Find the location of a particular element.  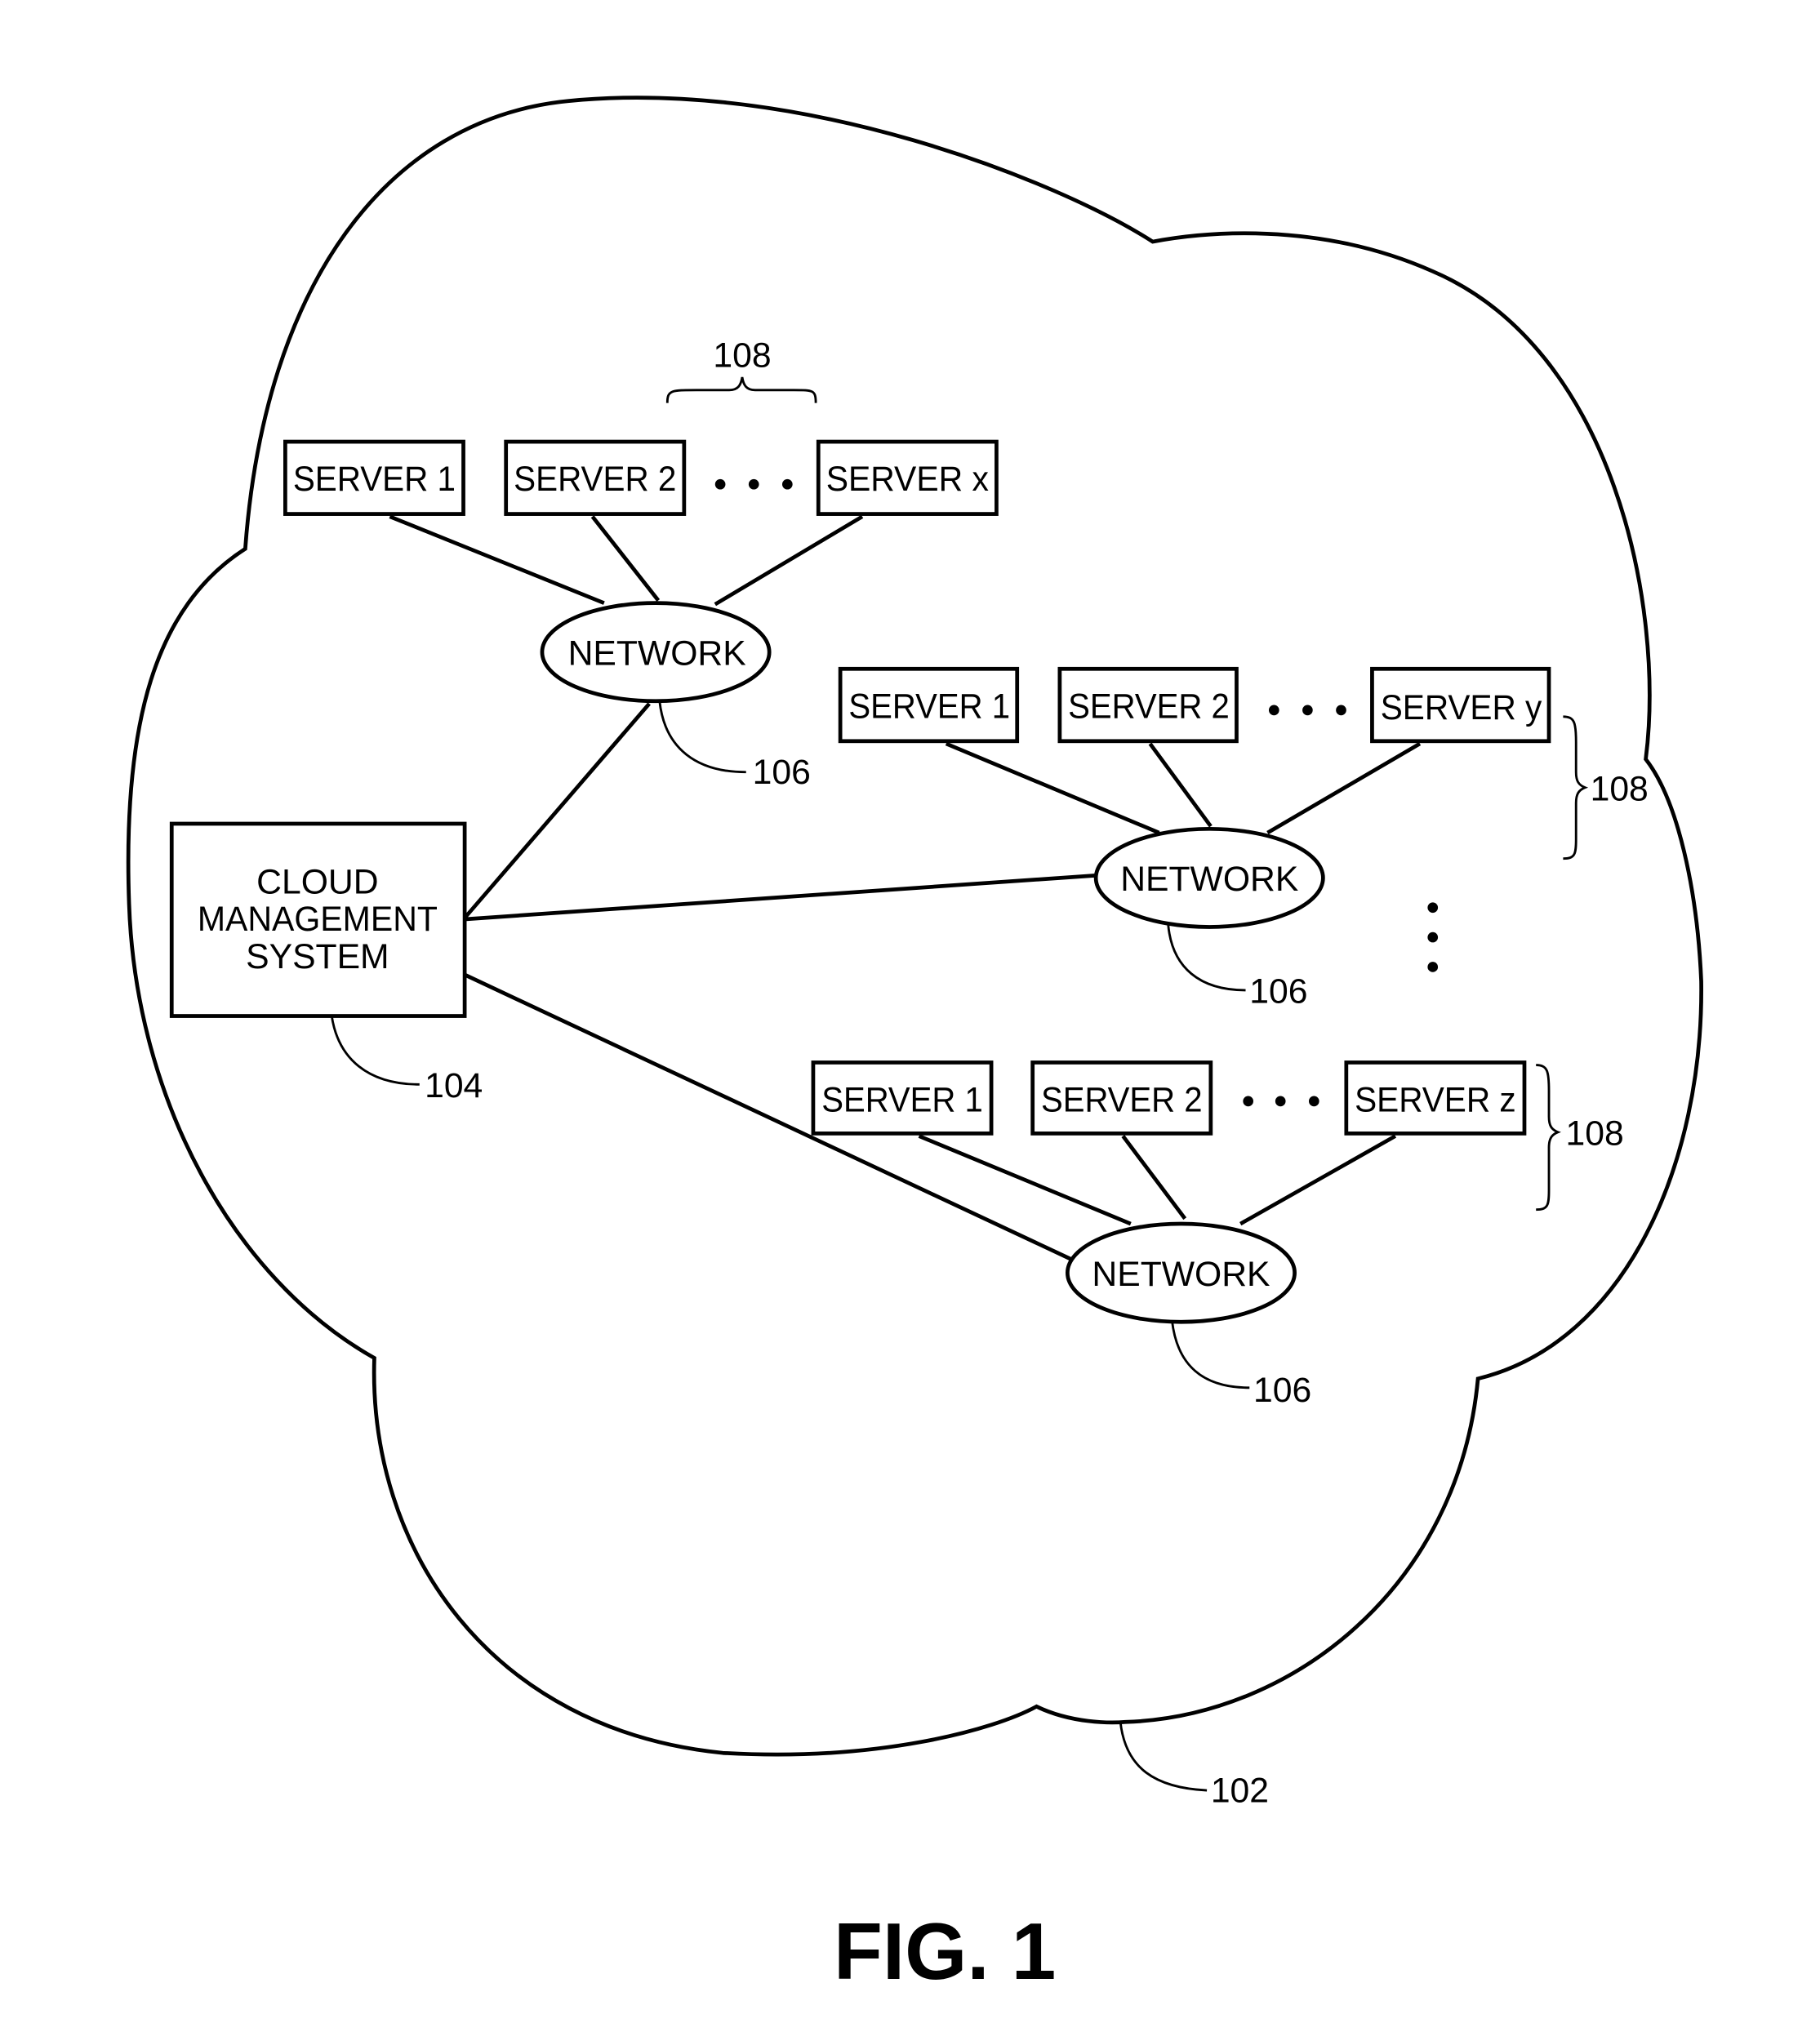

management-ref-leader is located at coordinates (375, 1051).